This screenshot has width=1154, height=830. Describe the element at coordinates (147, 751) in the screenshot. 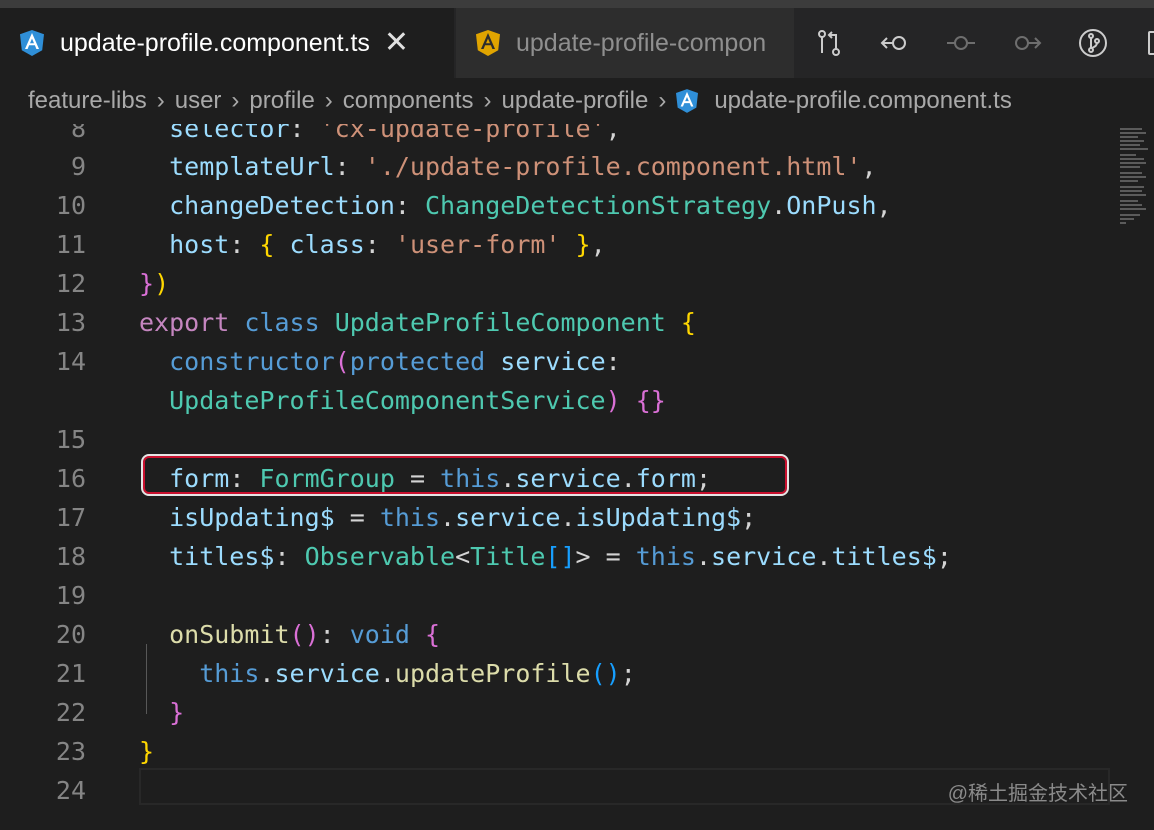

I see `code-text: }` at that location.